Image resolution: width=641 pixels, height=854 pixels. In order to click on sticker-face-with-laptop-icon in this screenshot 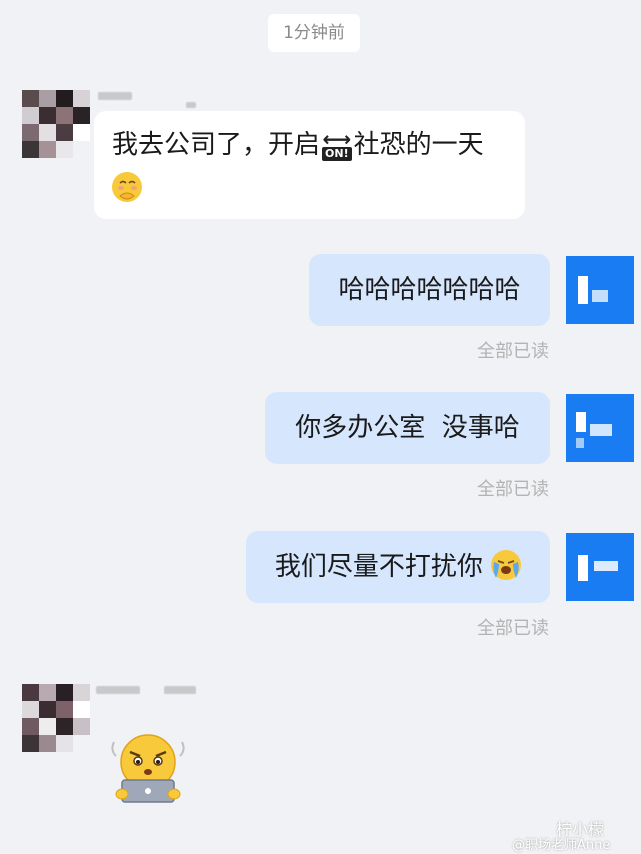, I will do `click(148, 766)`.